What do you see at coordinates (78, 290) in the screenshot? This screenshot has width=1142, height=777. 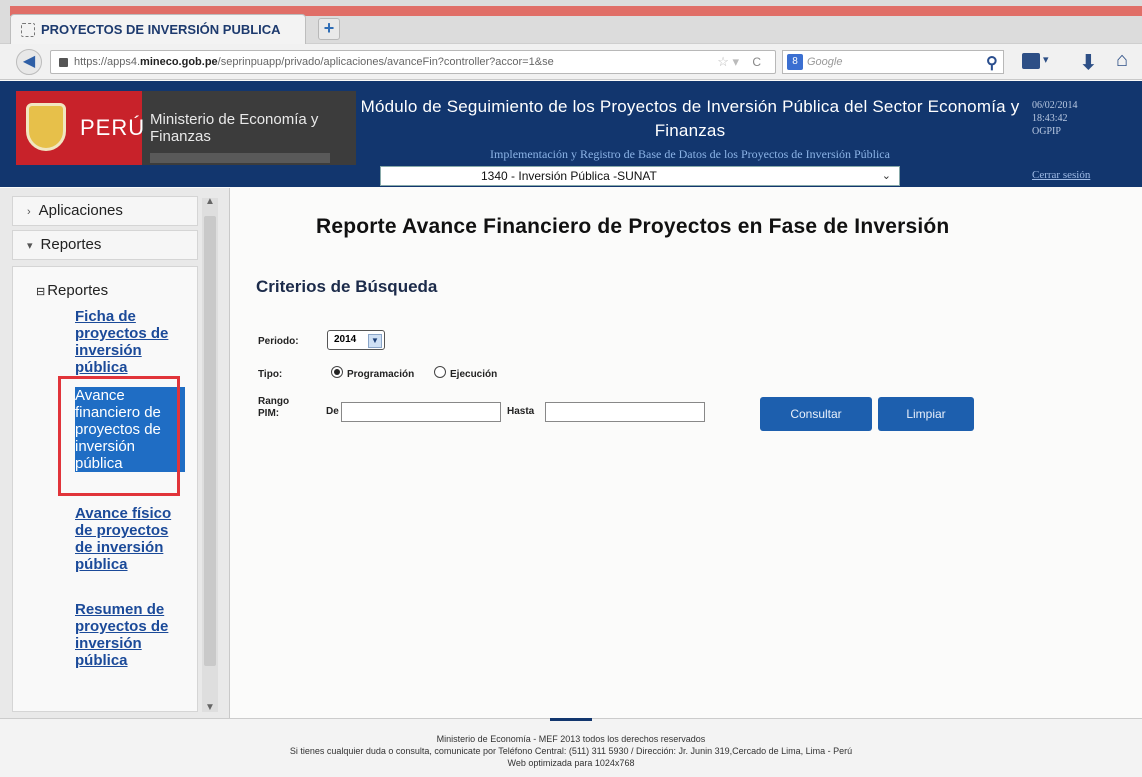 I see `tree-node-label: Reportes` at bounding box center [78, 290].